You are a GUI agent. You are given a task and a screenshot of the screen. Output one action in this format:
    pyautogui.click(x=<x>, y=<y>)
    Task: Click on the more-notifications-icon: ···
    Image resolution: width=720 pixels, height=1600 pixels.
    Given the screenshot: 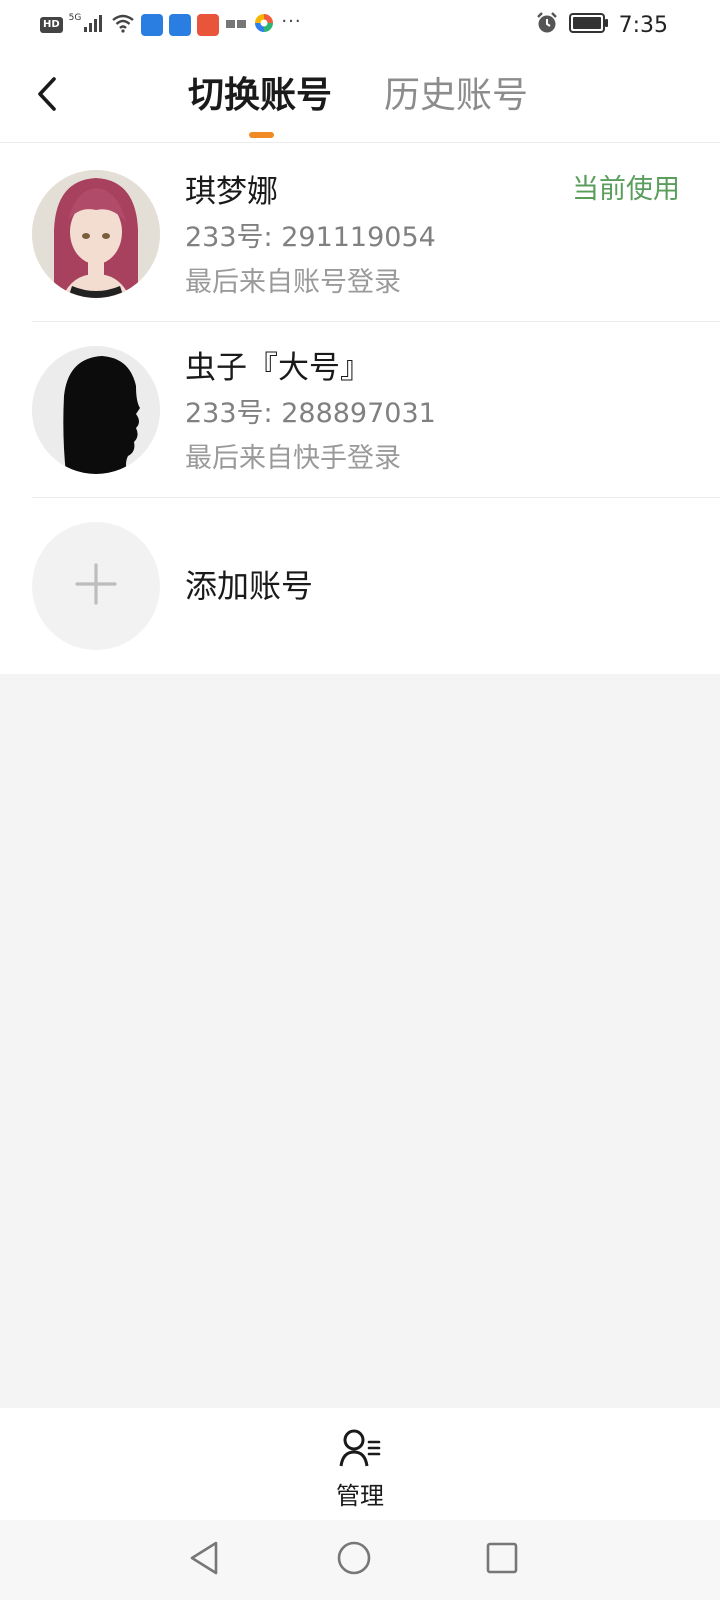 What is the action you would take?
    pyautogui.click(x=291, y=21)
    